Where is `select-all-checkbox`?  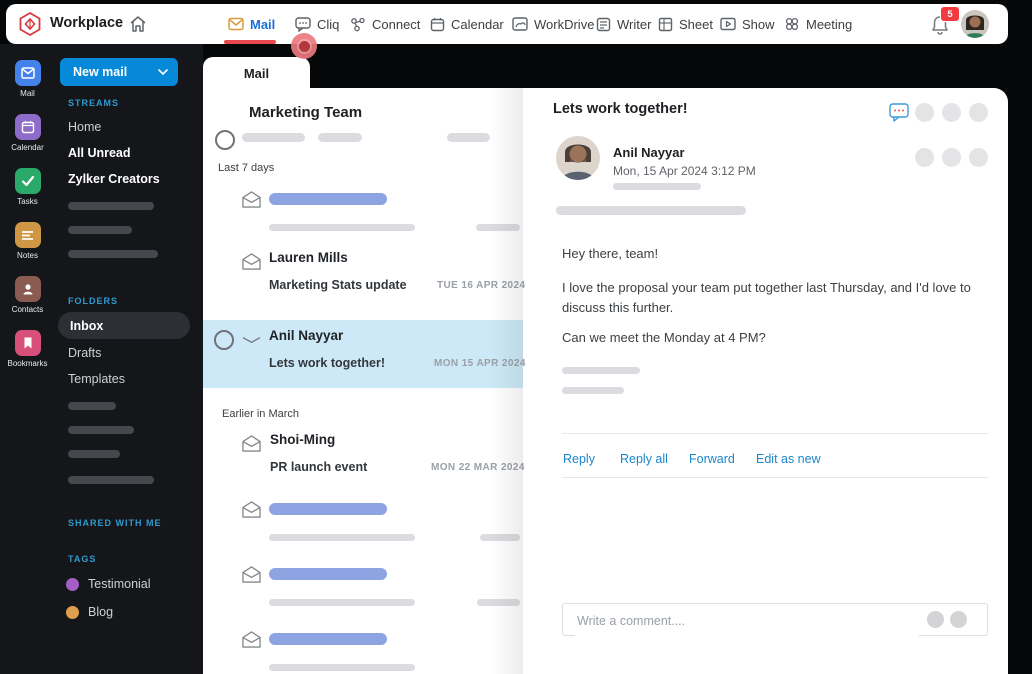
select-all-checkbox is located at coordinates (225, 140).